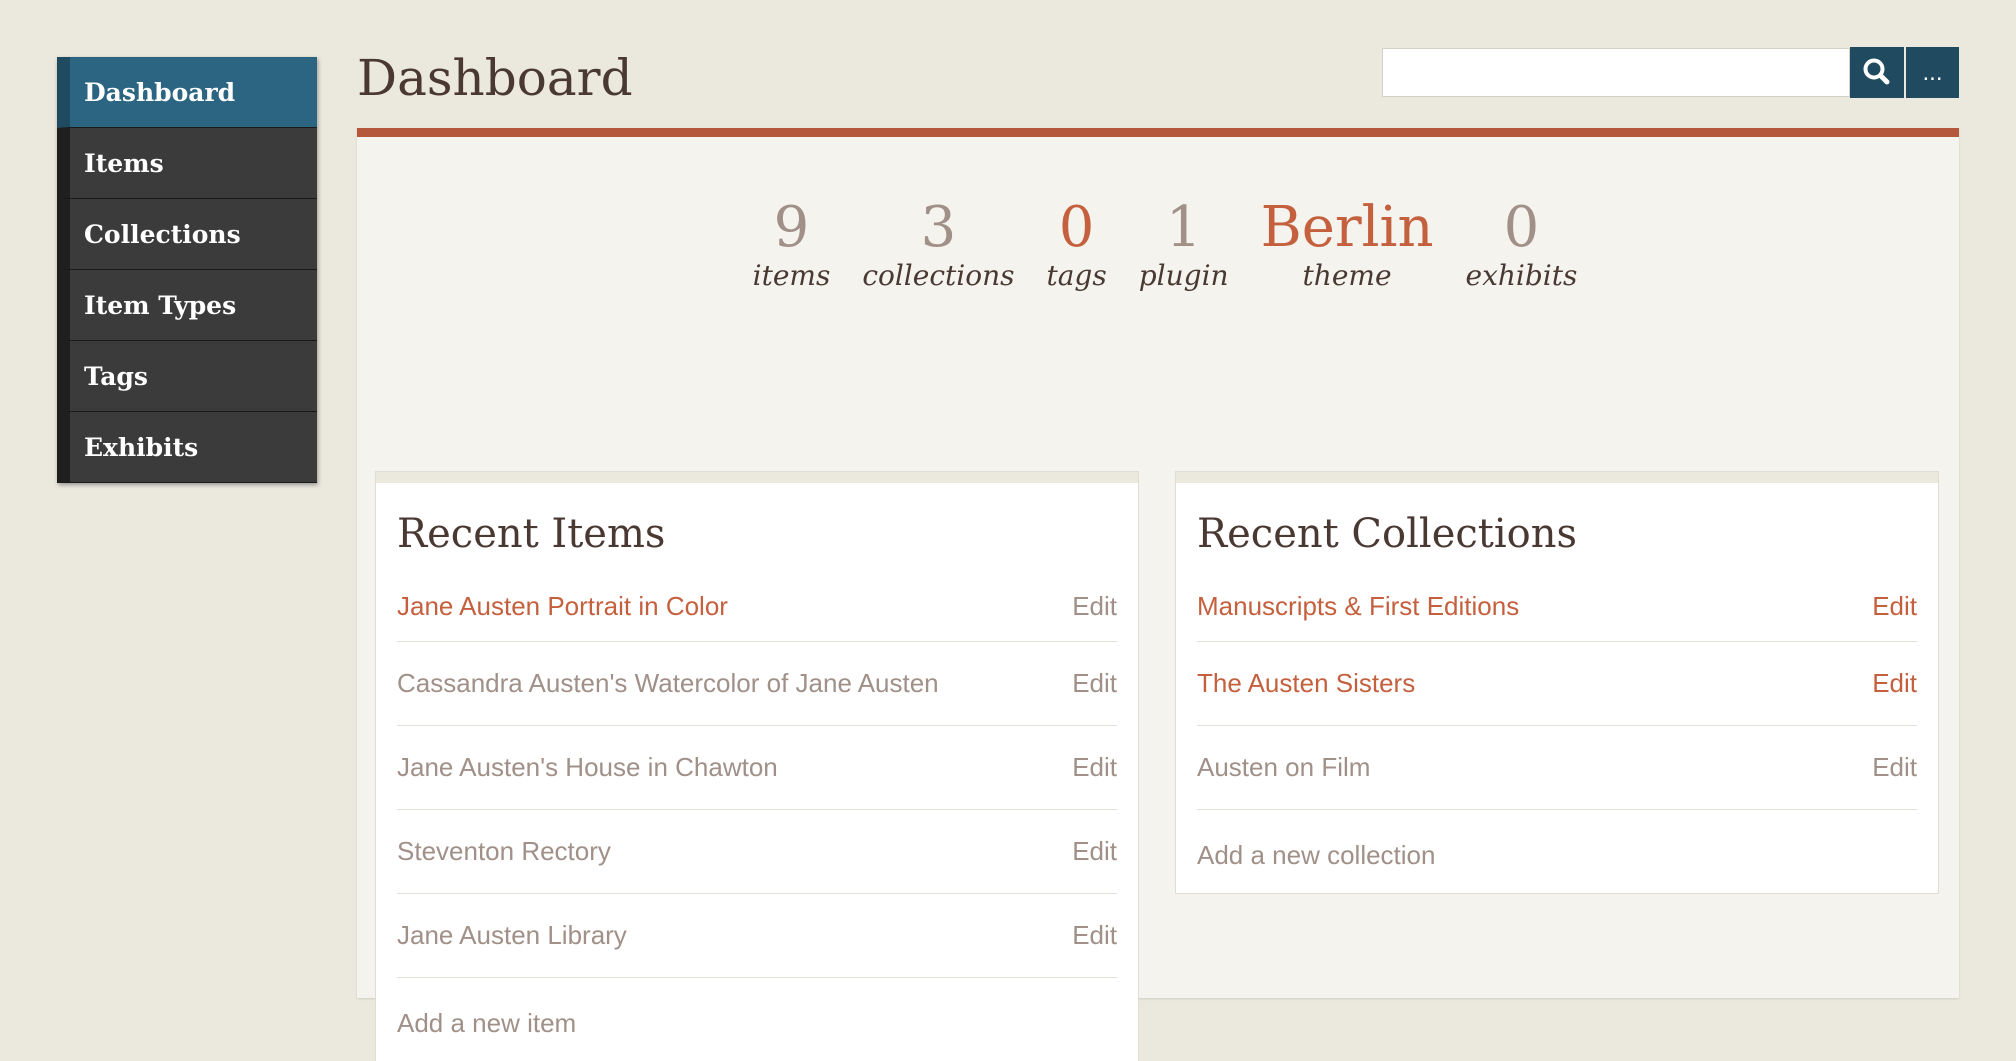 The width and height of the screenshot is (2016, 1061). I want to click on stat-value: 1, so click(1183, 227).